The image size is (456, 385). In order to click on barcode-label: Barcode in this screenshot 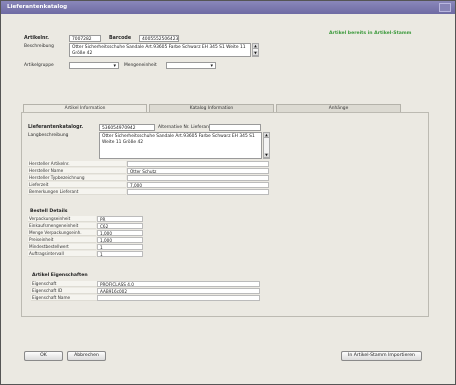, I will do `click(120, 38)`.